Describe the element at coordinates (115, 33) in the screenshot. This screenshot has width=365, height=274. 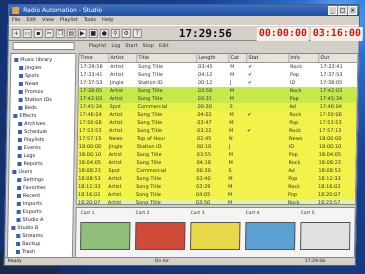
I see `search-icon: ⚲` at that location.